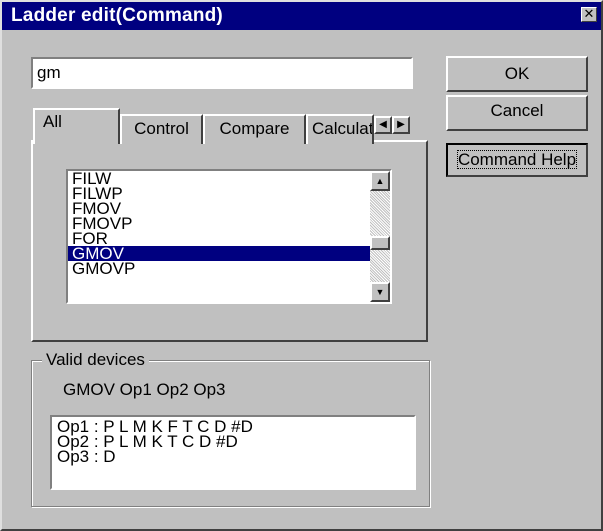 The height and width of the screenshot is (531, 603). Describe the element at coordinates (517, 74) in the screenshot. I see `ok-button: OK` at that location.